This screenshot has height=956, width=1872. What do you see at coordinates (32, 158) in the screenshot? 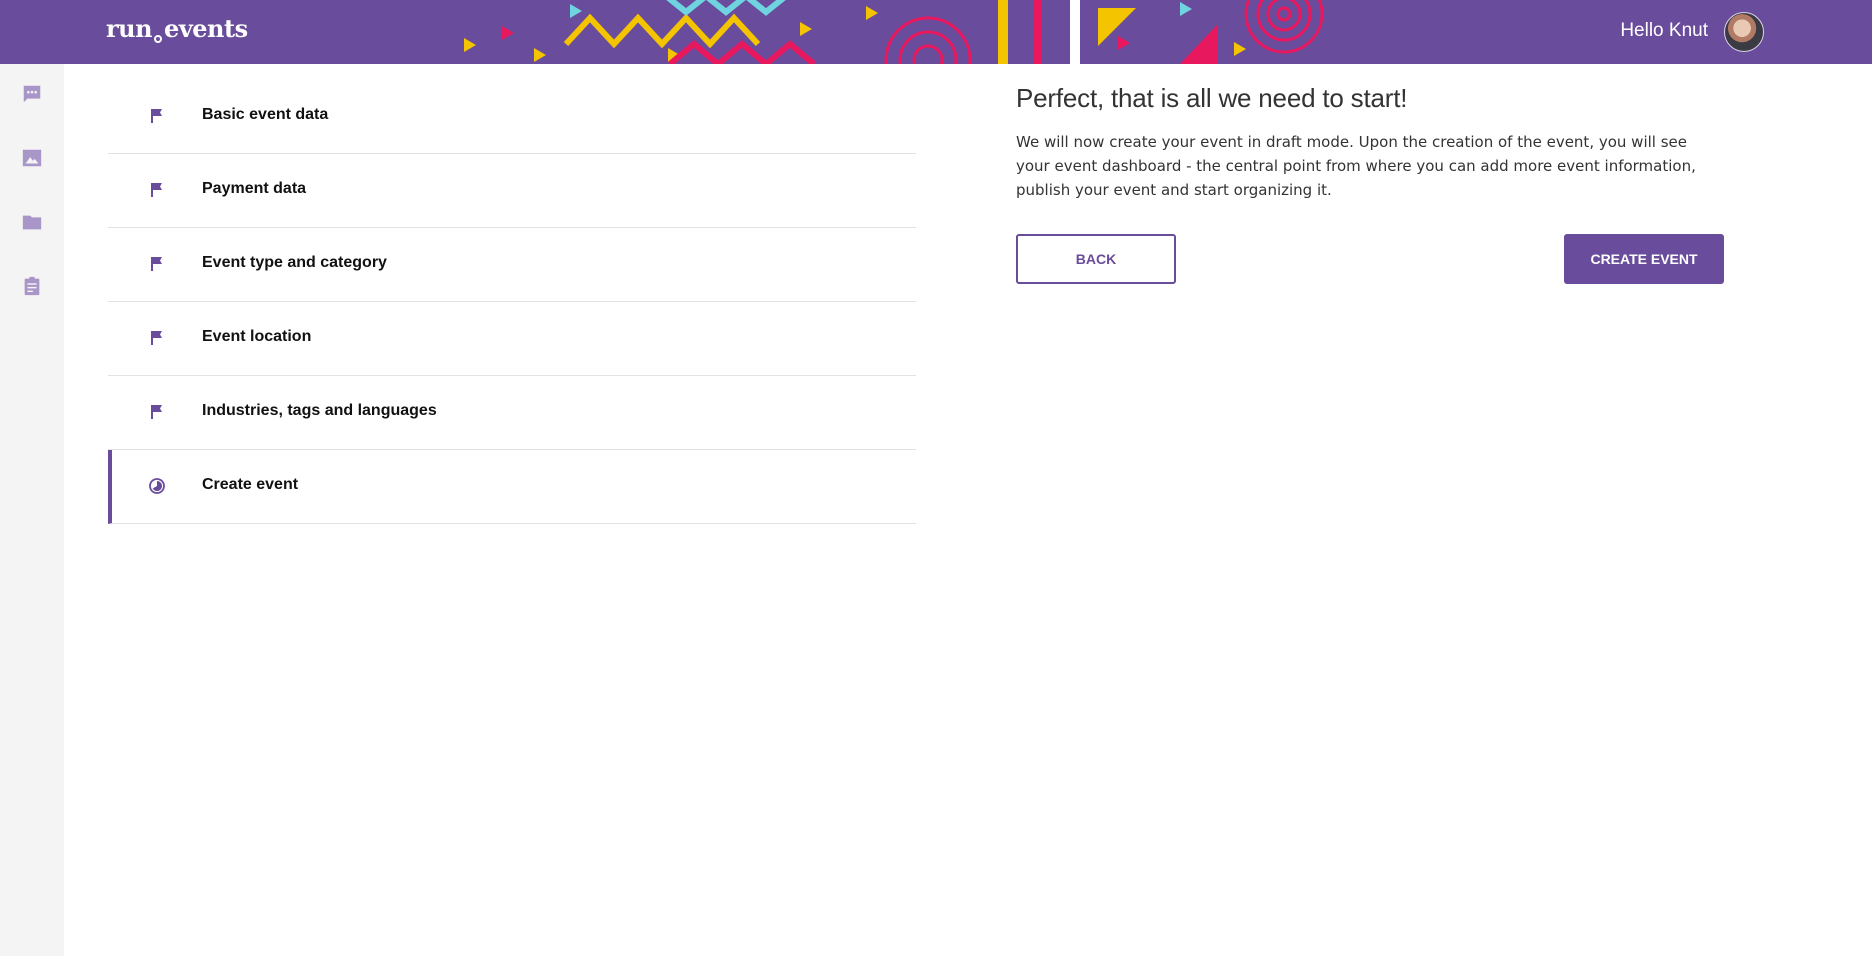
I see `image-icon` at bounding box center [32, 158].